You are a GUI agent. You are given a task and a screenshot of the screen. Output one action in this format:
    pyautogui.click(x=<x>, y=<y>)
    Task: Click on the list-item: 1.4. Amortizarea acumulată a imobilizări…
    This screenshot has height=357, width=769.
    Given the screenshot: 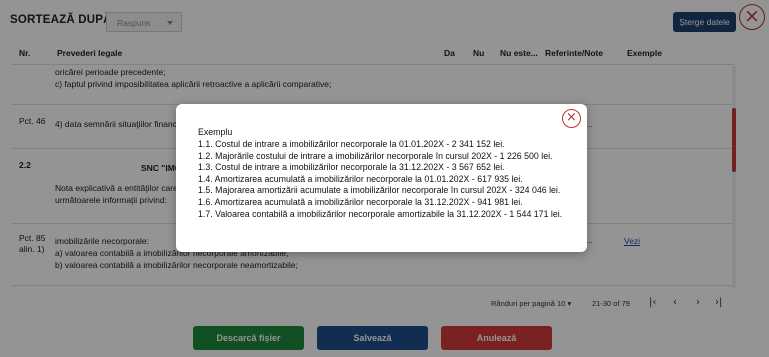 What is the action you would take?
    pyautogui.click(x=360, y=178)
    